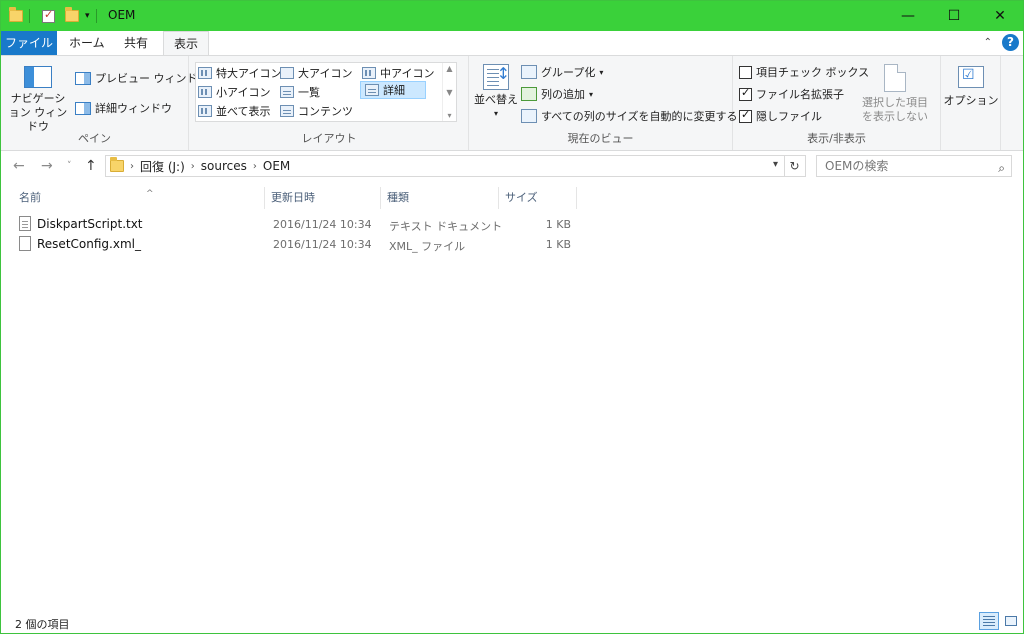 The image size is (1024, 634). Describe the element at coordinates (1000, 16) in the screenshot. I see `close-button: ✕` at that location.